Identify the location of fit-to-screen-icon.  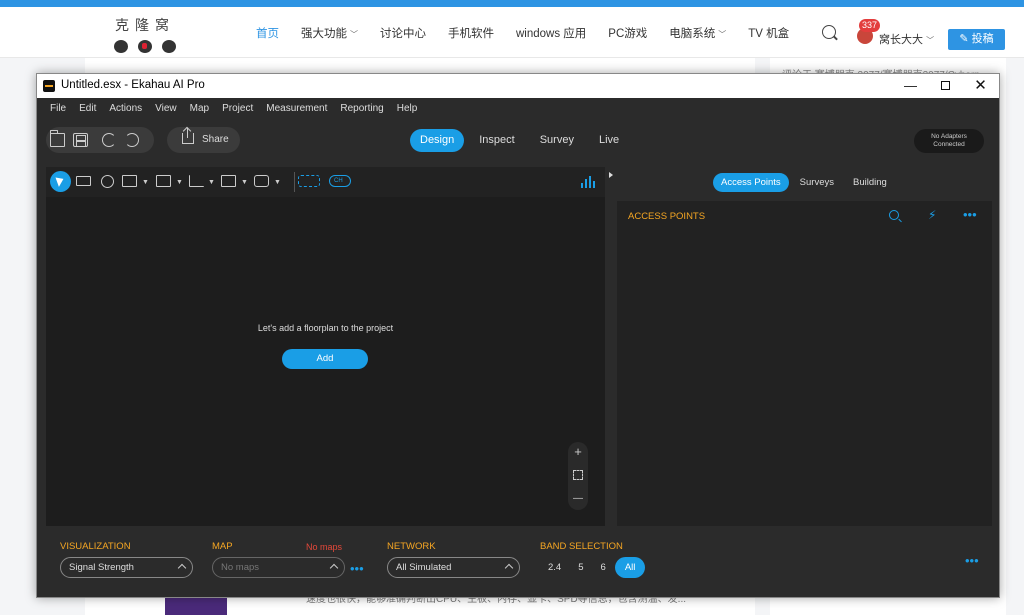
(578, 475).